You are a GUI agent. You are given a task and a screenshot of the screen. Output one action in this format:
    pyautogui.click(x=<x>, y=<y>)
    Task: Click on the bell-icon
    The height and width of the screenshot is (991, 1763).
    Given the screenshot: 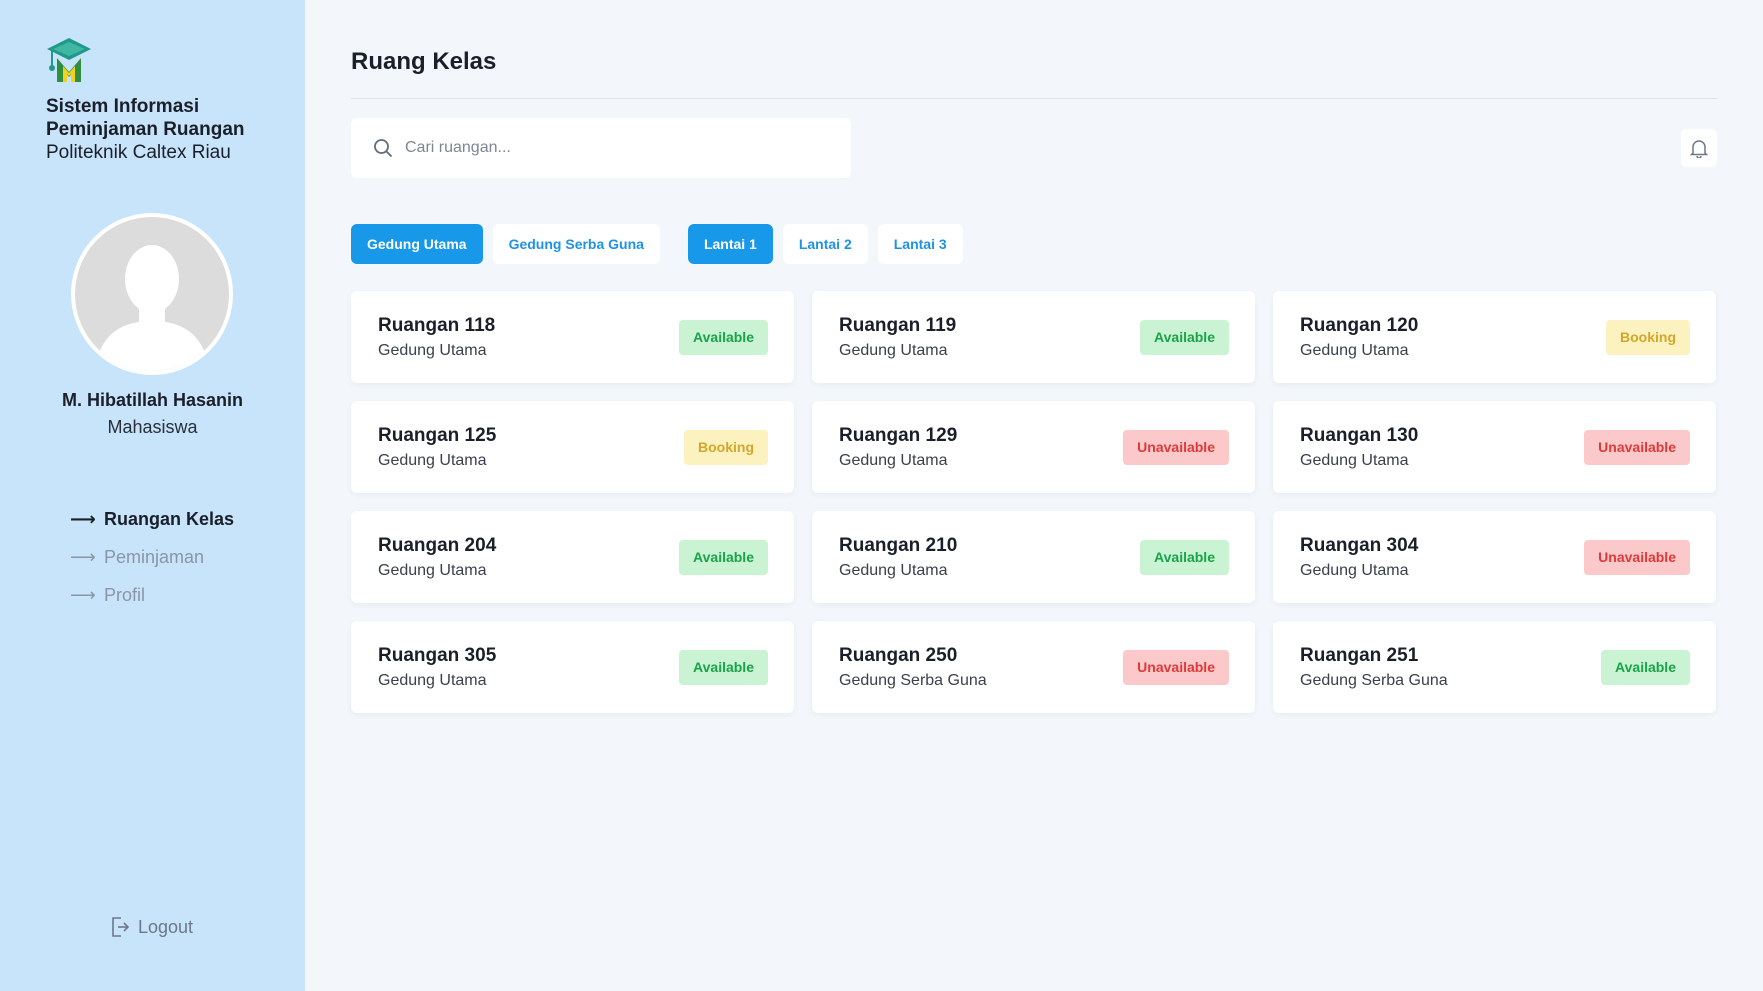 What is the action you would take?
    pyautogui.click(x=1699, y=149)
    